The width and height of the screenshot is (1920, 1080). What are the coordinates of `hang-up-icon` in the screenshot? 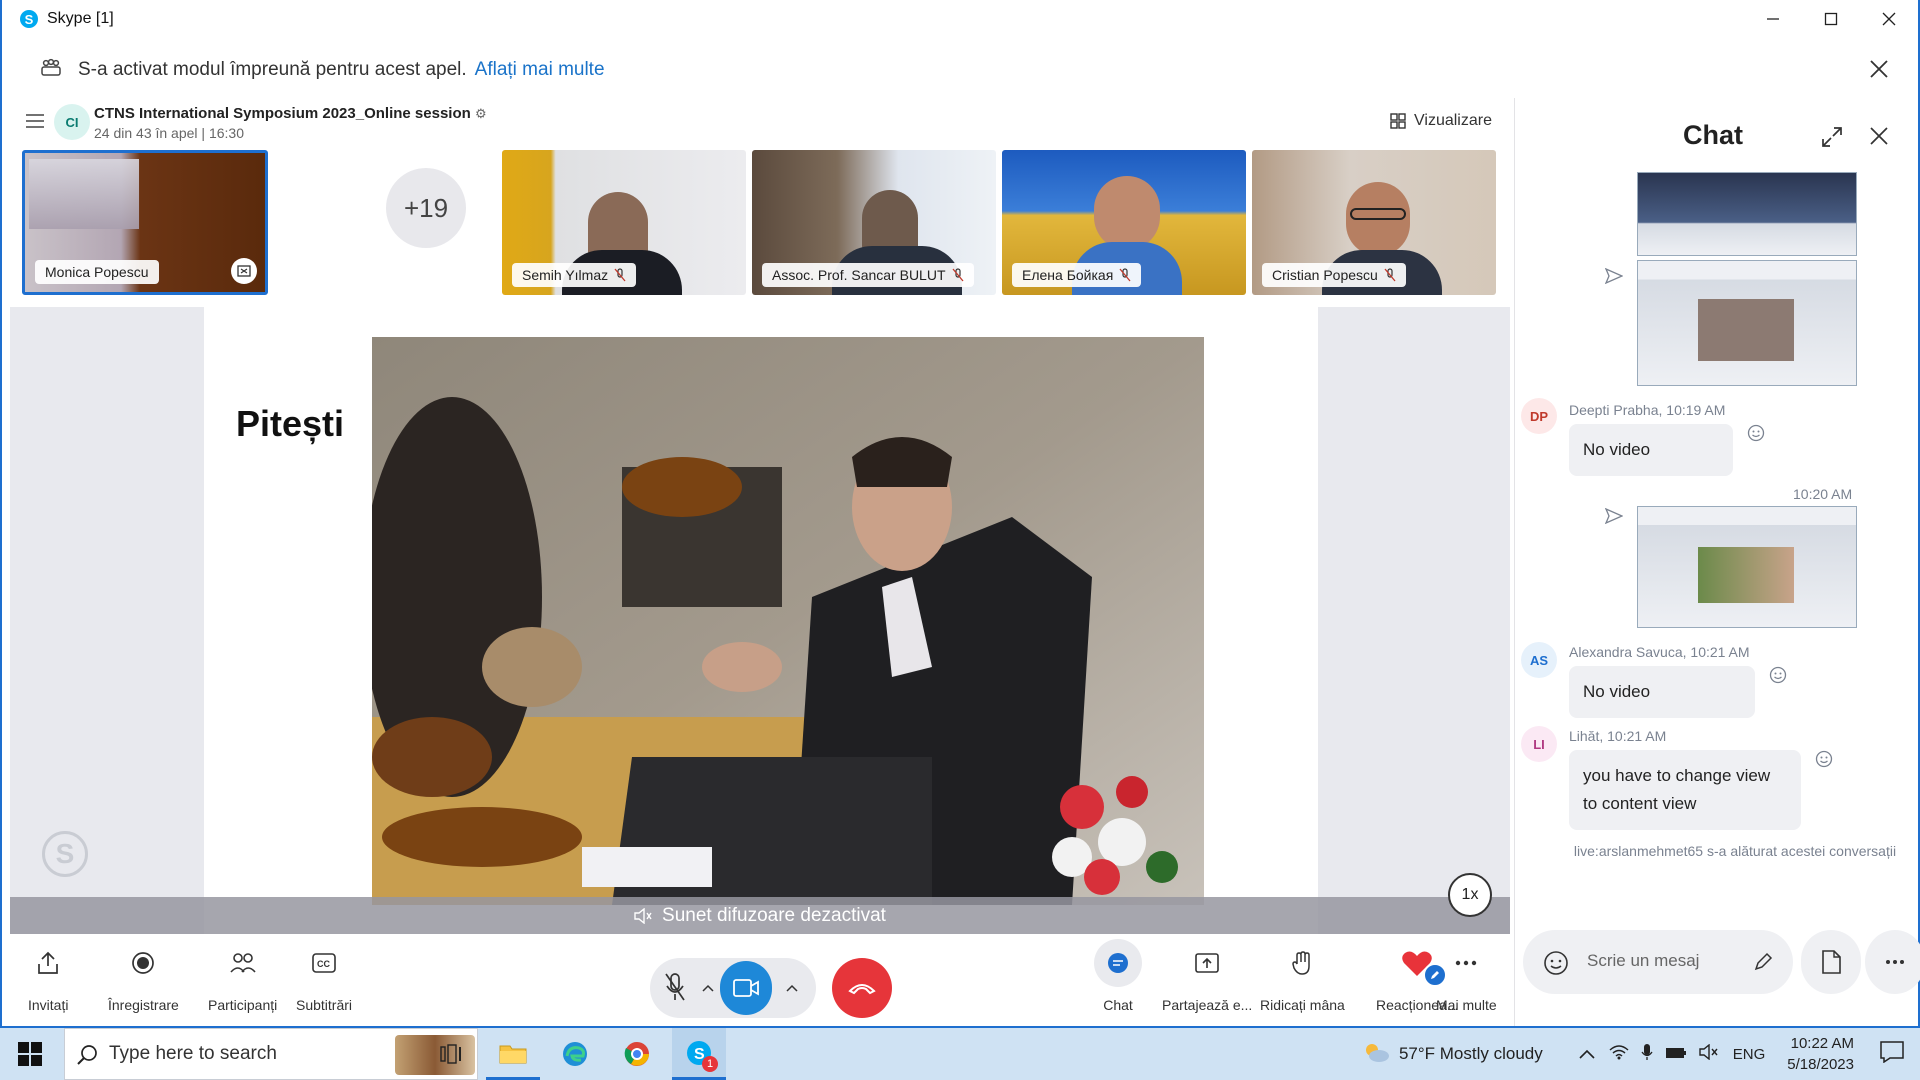 It's located at (862, 989).